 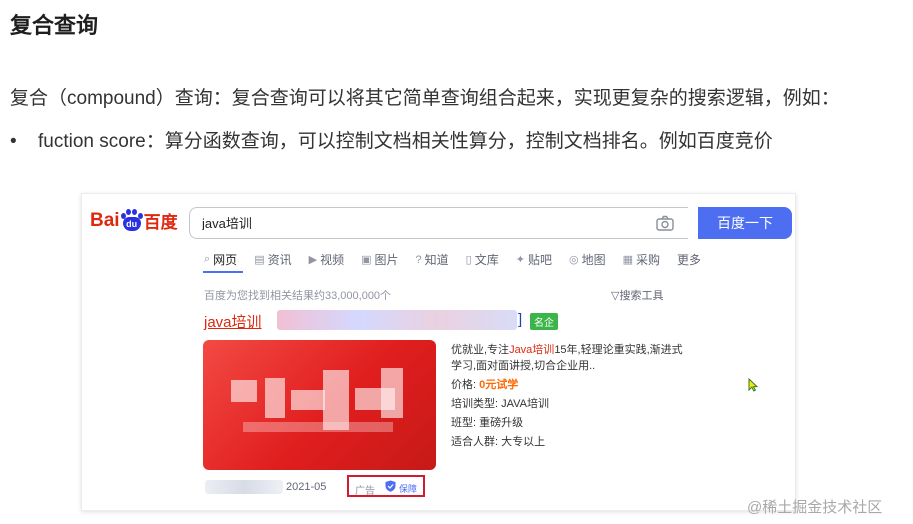 What do you see at coordinates (432, 259) in the screenshot?
I see `tab-zhidao: ? 知道` at bounding box center [432, 259].